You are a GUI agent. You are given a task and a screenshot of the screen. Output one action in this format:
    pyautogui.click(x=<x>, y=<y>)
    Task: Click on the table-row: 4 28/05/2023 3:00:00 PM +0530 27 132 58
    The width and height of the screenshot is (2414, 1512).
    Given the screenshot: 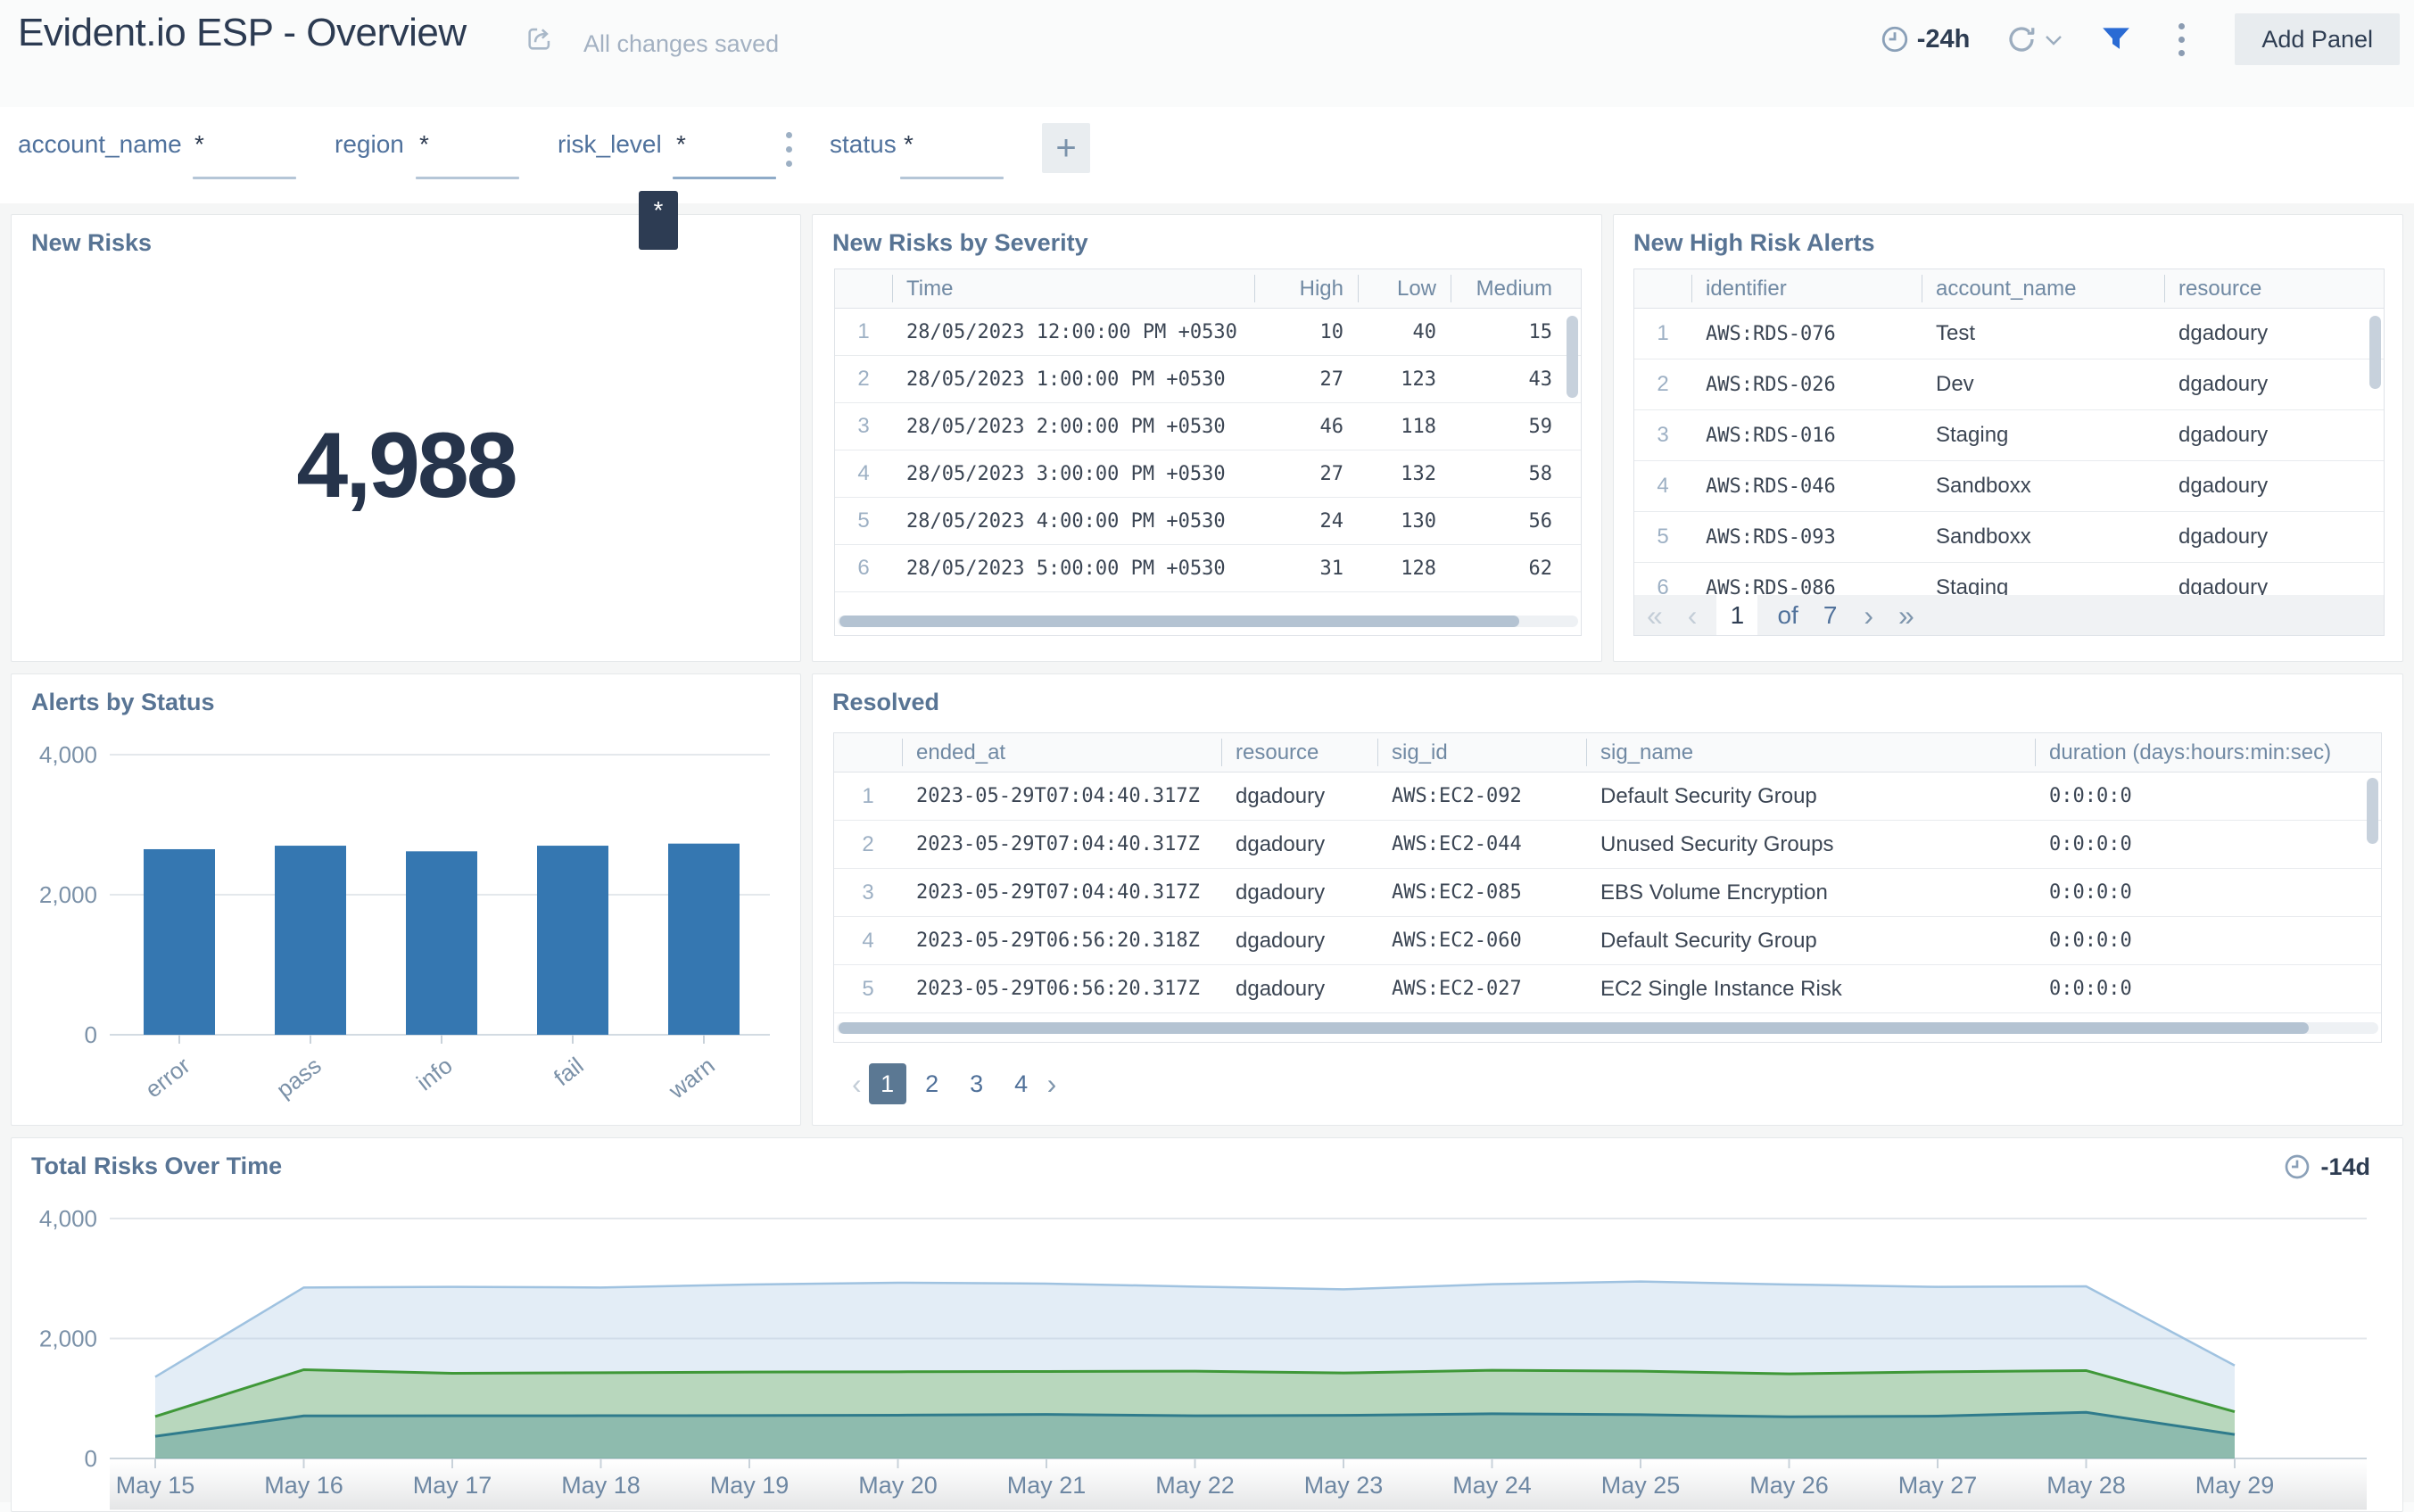 What is the action you would take?
    pyautogui.click(x=1208, y=474)
    